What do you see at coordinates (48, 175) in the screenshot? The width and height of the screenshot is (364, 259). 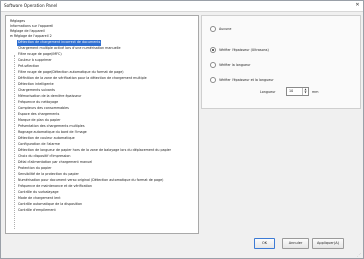 I see `tree-child-item: Sensibilité de la protection du papier` at bounding box center [48, 175].